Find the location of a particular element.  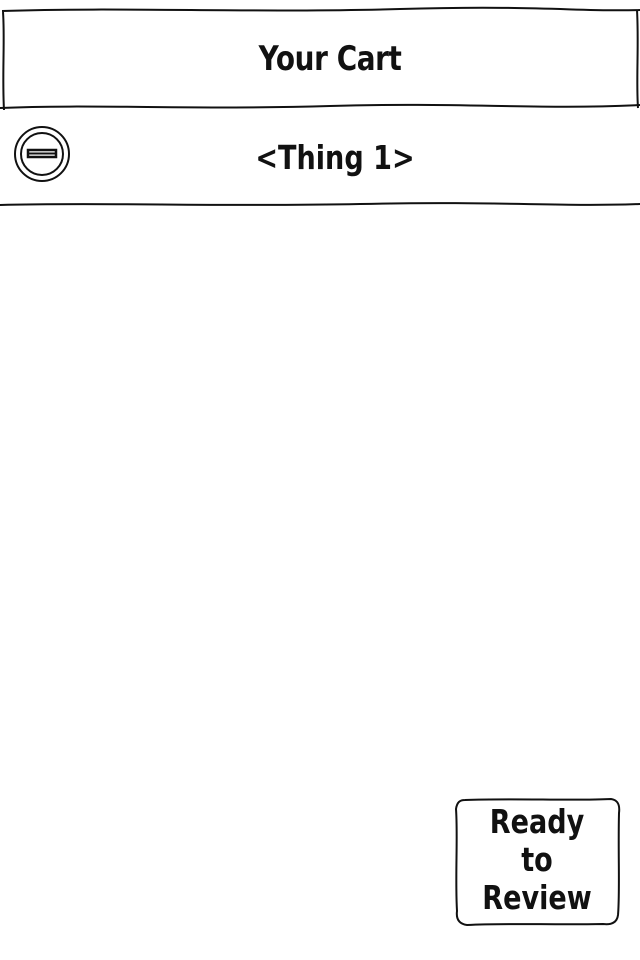

review-button-label: Ready to Review is located at coordinates (537, 860).